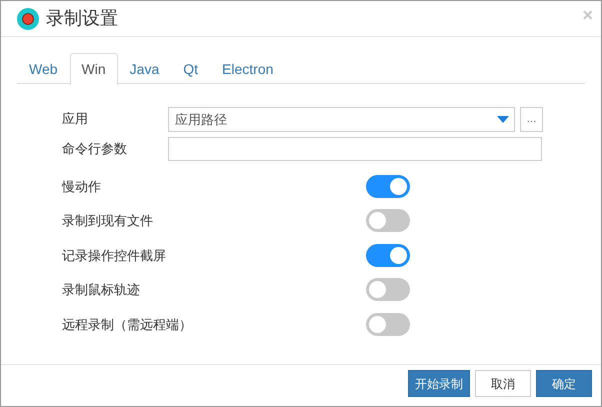  I want to click on tab: Web, so click(43, 68).